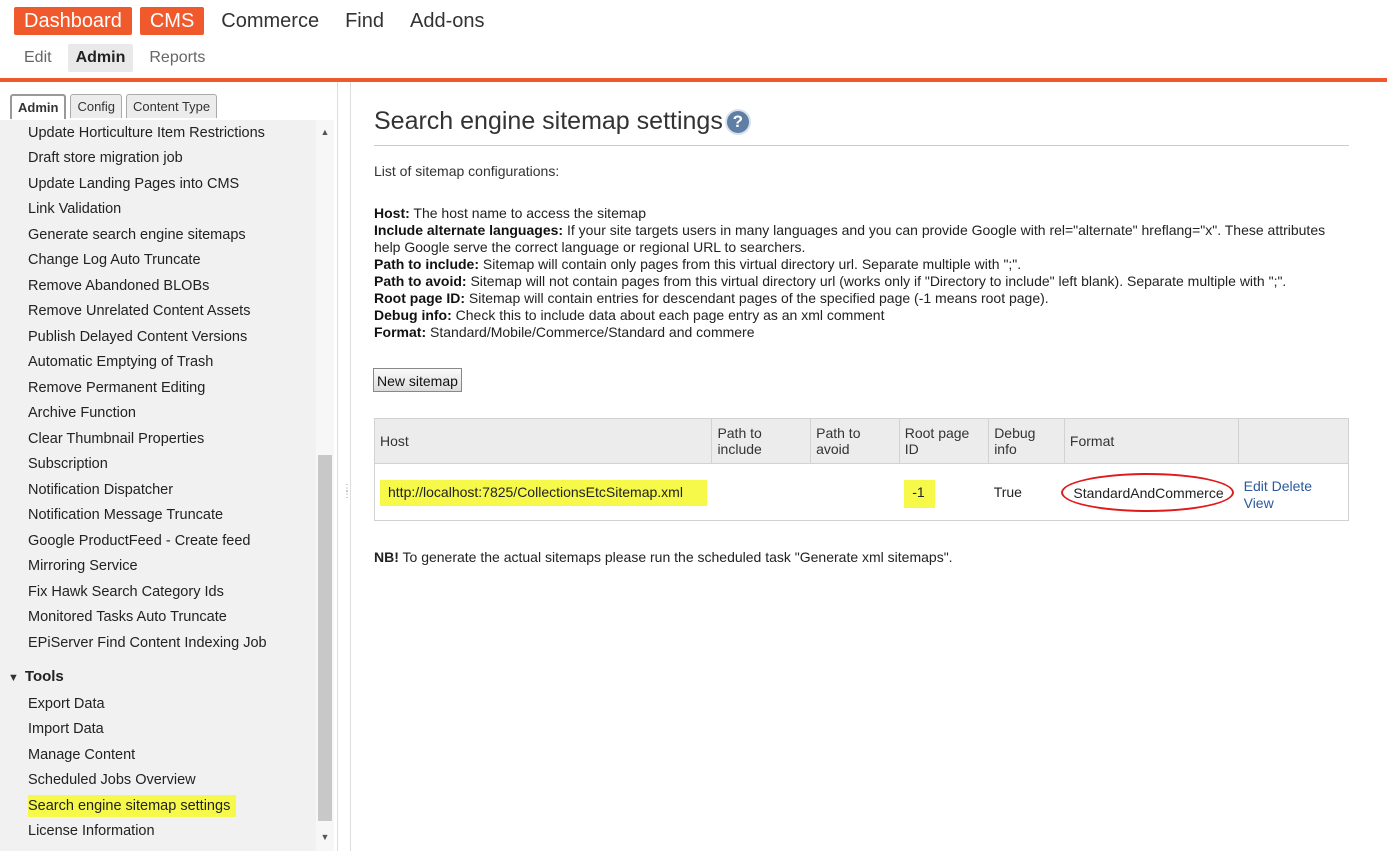 The image size is (1387, 851). I want to click on tools-section-header: ▼ Tools, so click(36, 677).